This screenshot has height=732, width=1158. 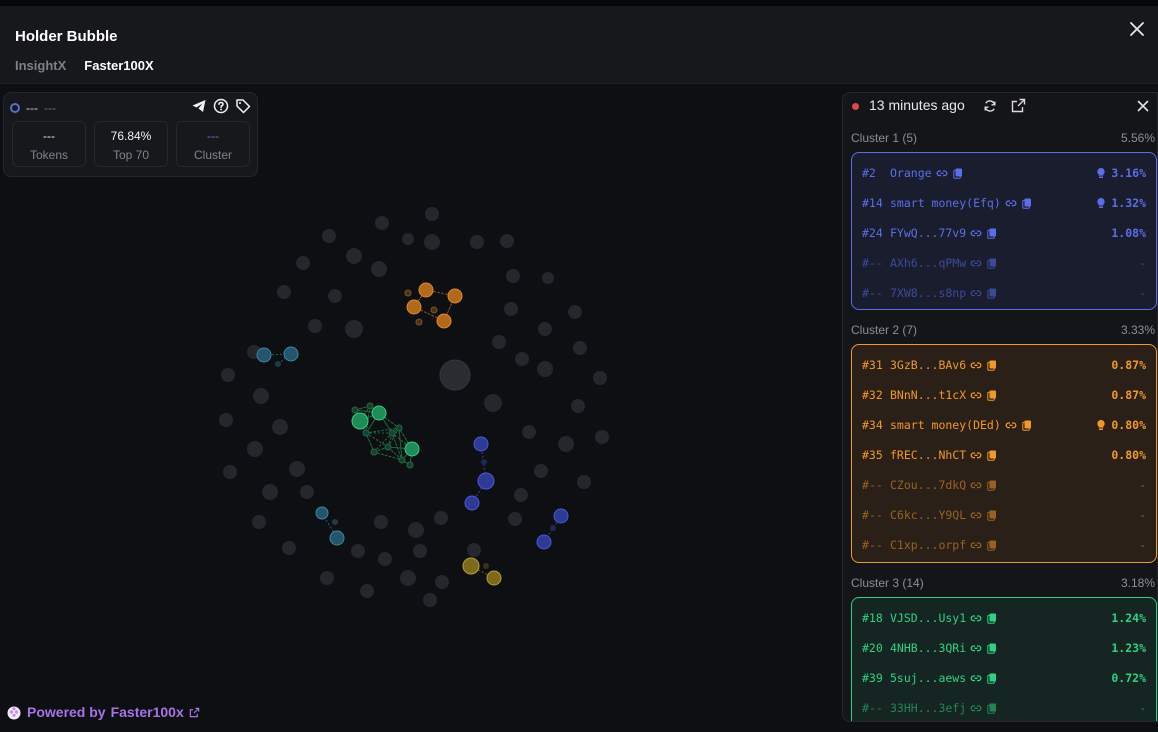 I want to click on holder-row: #-- CZou...7dkQ -, so click(x=1004, y=485).